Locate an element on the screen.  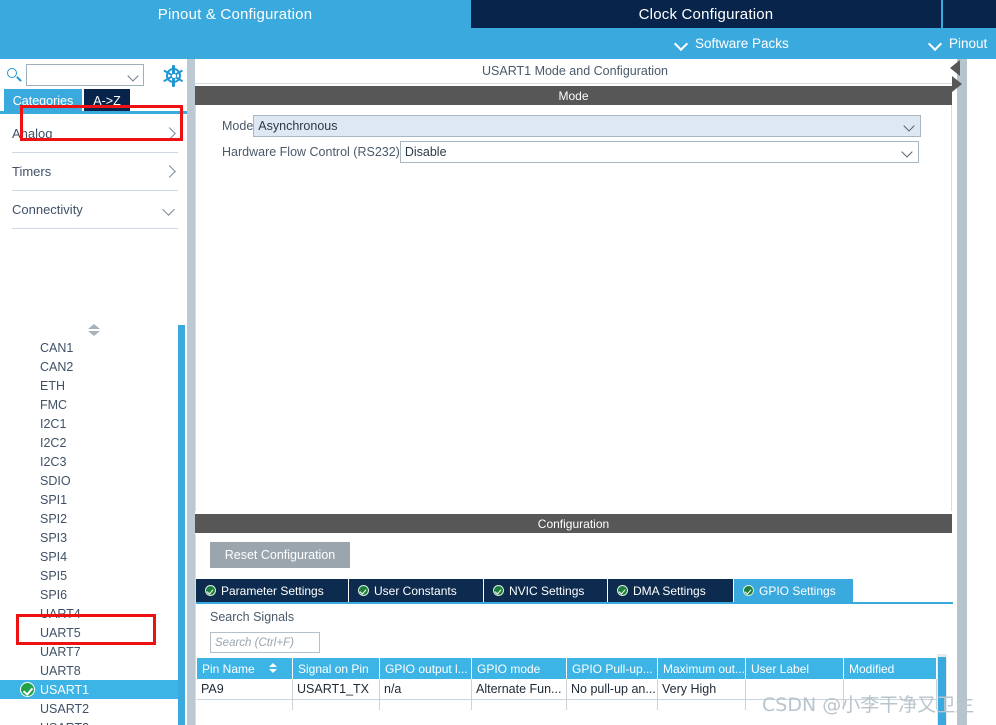
sidebar-item-spi3: SPI3 is located at coordinates (89, 537).